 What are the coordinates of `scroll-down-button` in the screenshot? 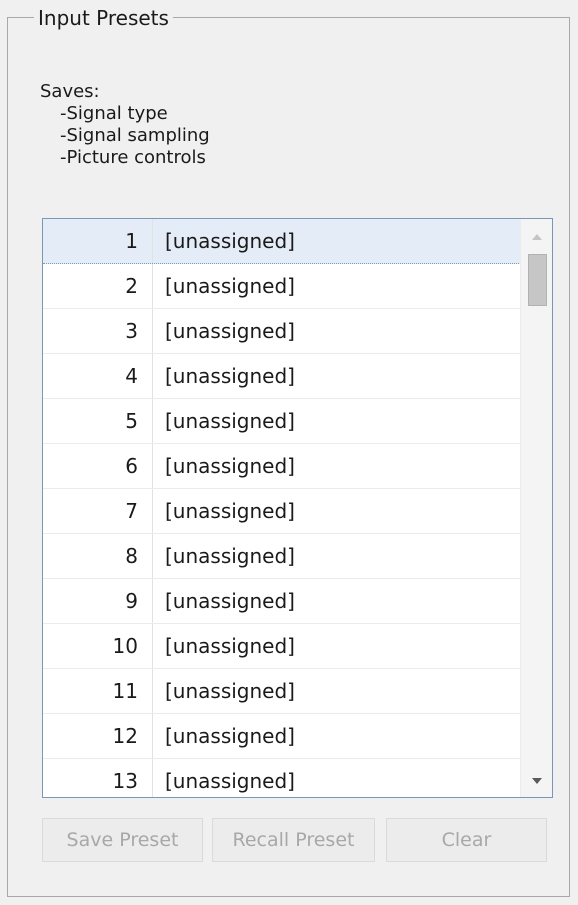 It's located at (536, 781).